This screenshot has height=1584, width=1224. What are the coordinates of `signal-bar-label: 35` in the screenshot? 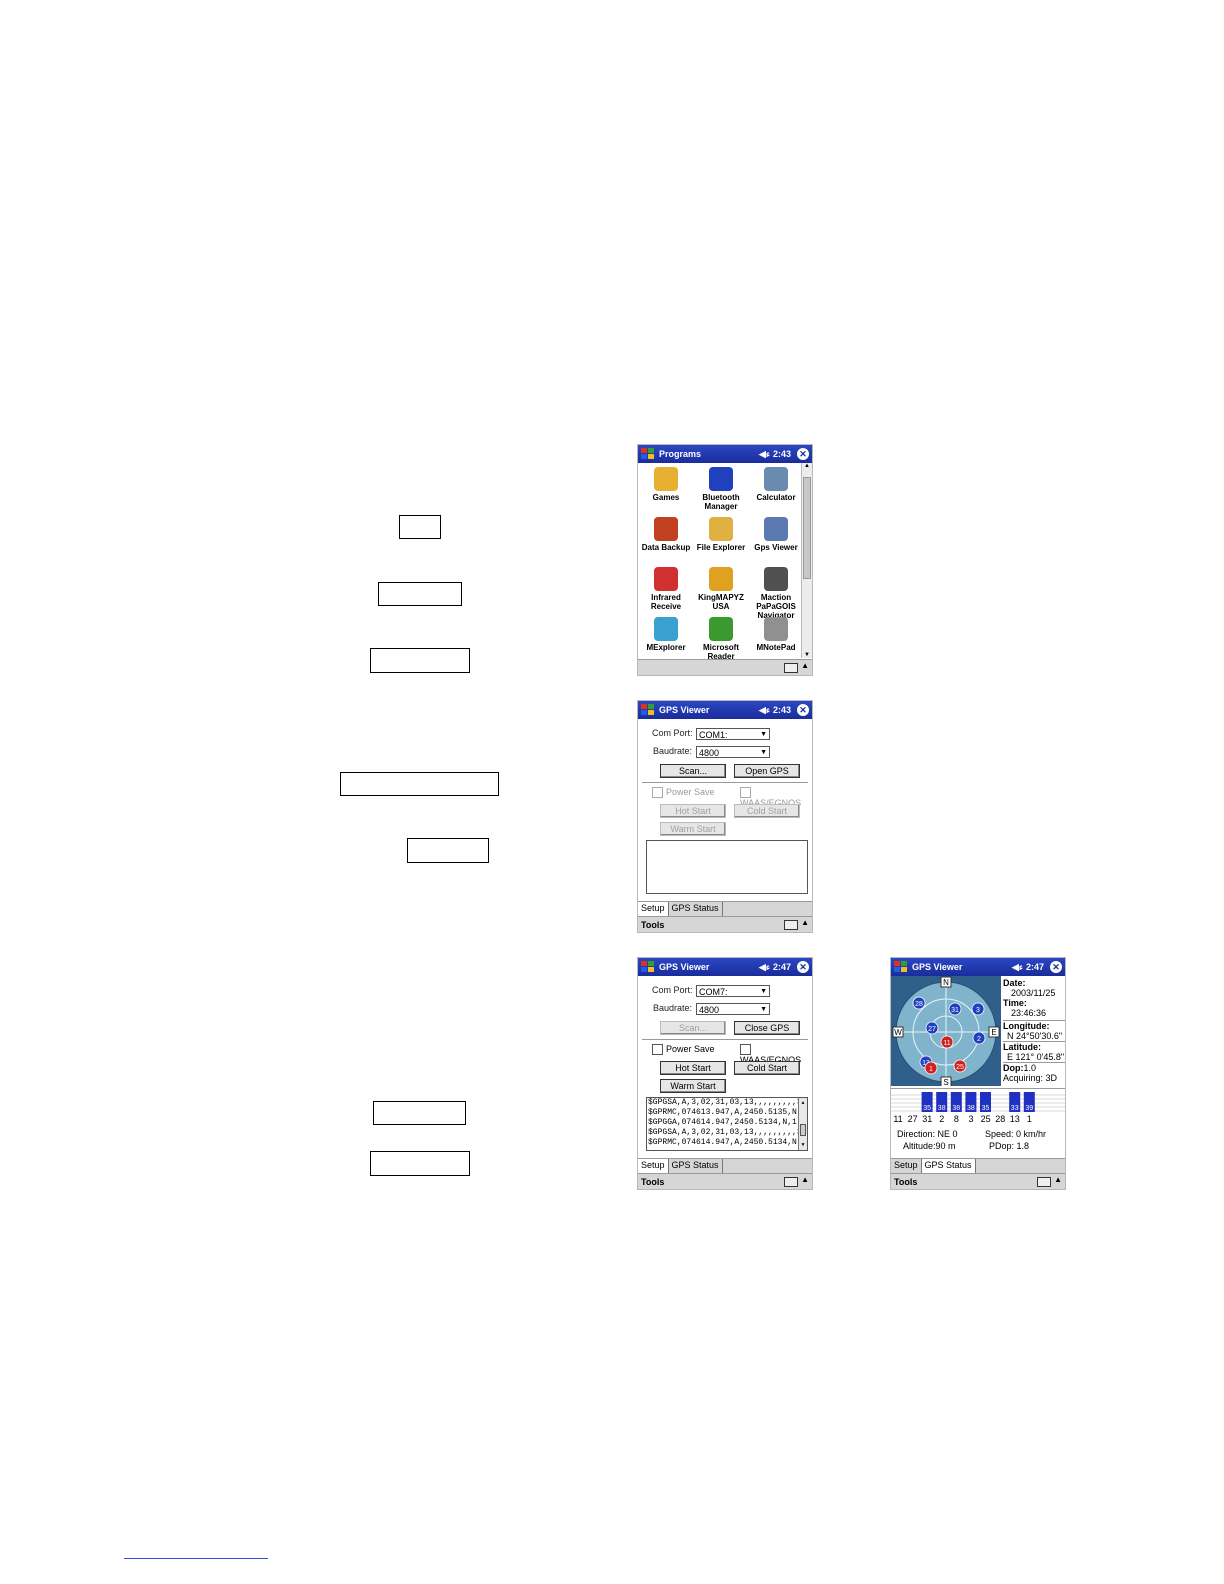 It's located at (927, 1108).